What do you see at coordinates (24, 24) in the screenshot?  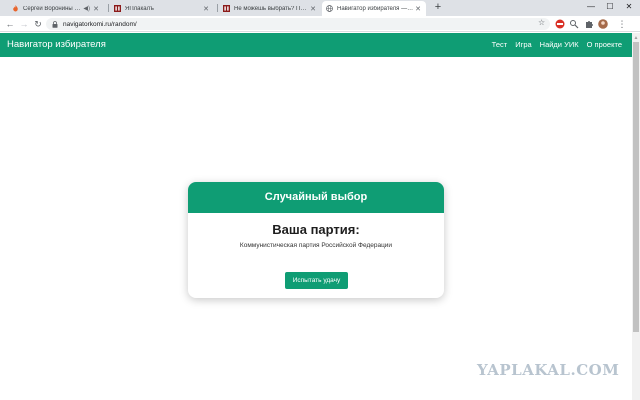 I see `forward-arrow-icon: →` at bounding box center [24, 24].